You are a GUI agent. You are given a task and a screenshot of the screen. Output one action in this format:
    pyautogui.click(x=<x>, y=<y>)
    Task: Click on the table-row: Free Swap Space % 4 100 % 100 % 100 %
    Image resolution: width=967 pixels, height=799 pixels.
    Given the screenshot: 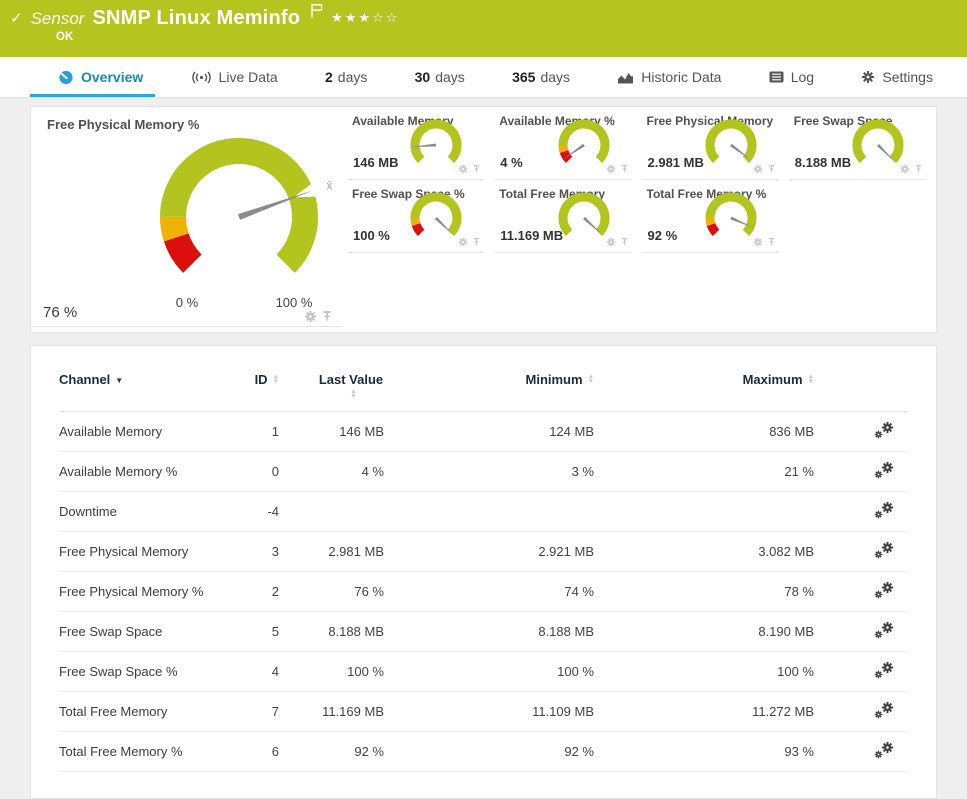 What is the action you would take?
    pyautogui.click(x=483, y=671)
    